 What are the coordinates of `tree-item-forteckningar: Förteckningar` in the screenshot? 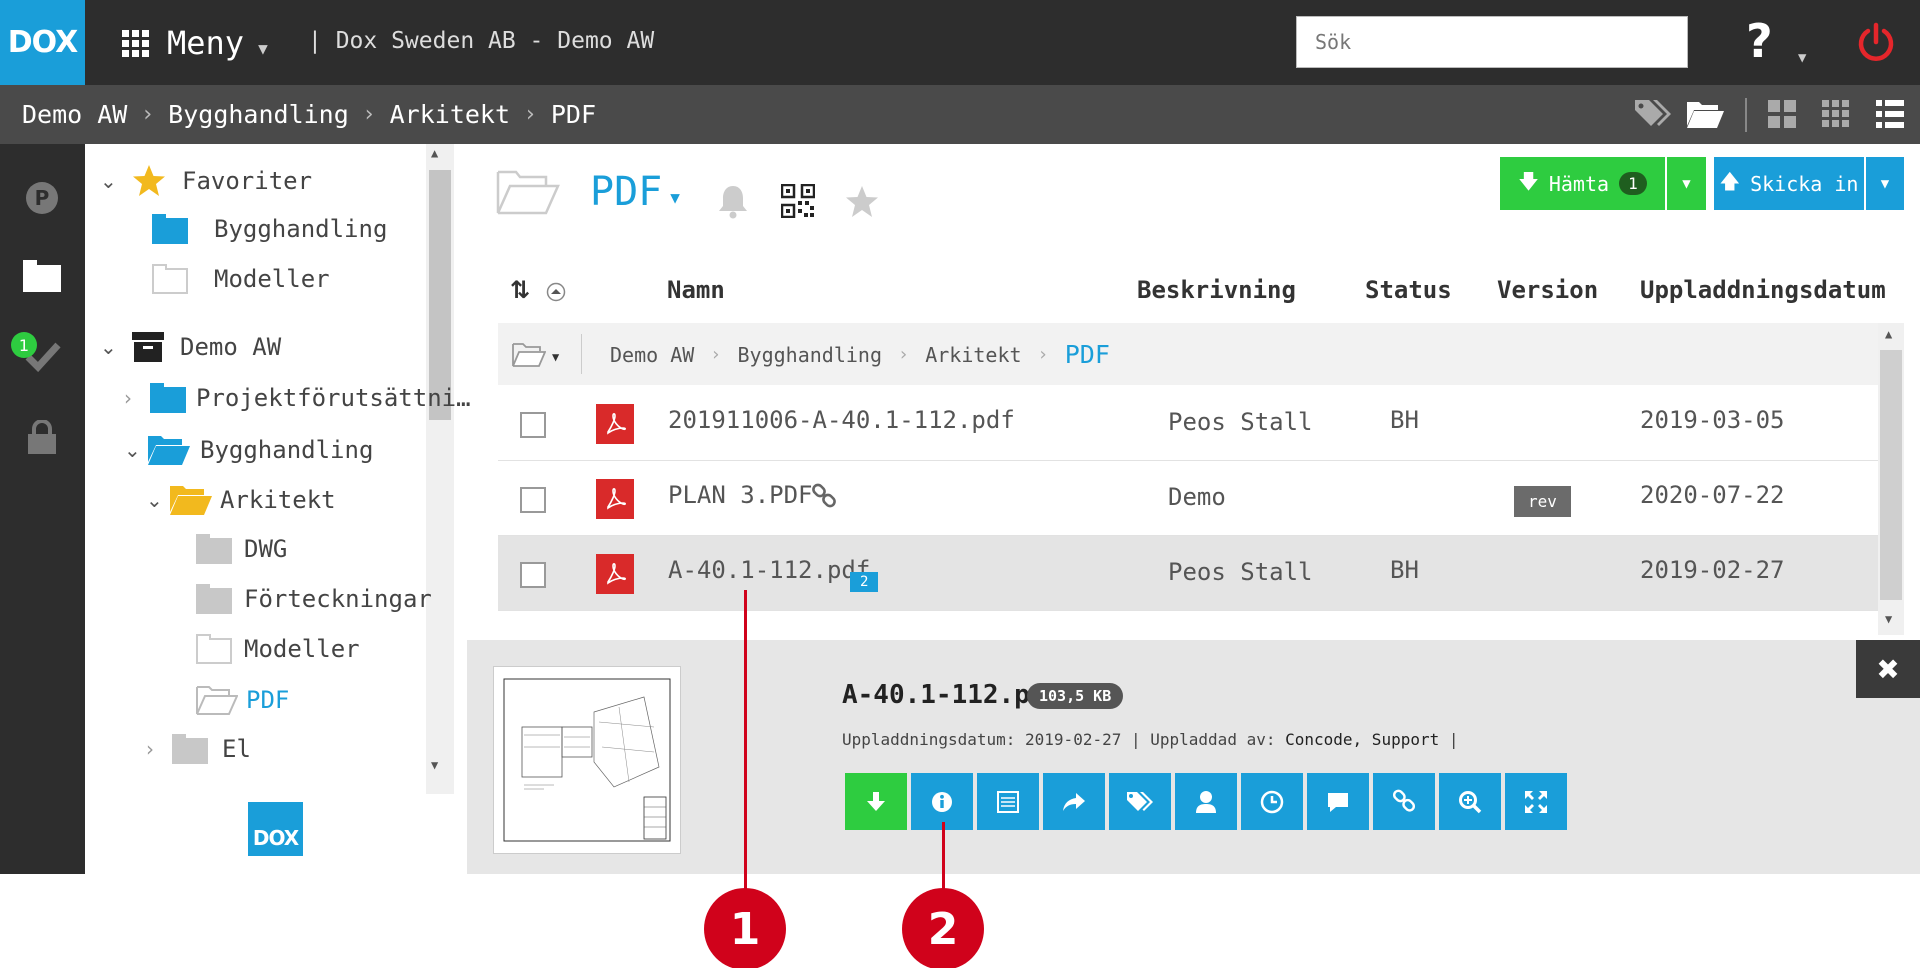 It's located at (314, 599).